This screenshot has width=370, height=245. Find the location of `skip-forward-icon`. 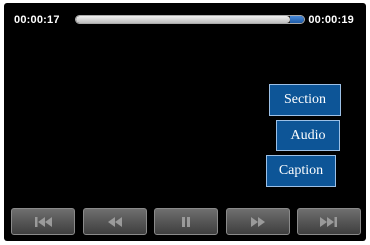

skip-forward-icon is located at coordinates (329, 222).